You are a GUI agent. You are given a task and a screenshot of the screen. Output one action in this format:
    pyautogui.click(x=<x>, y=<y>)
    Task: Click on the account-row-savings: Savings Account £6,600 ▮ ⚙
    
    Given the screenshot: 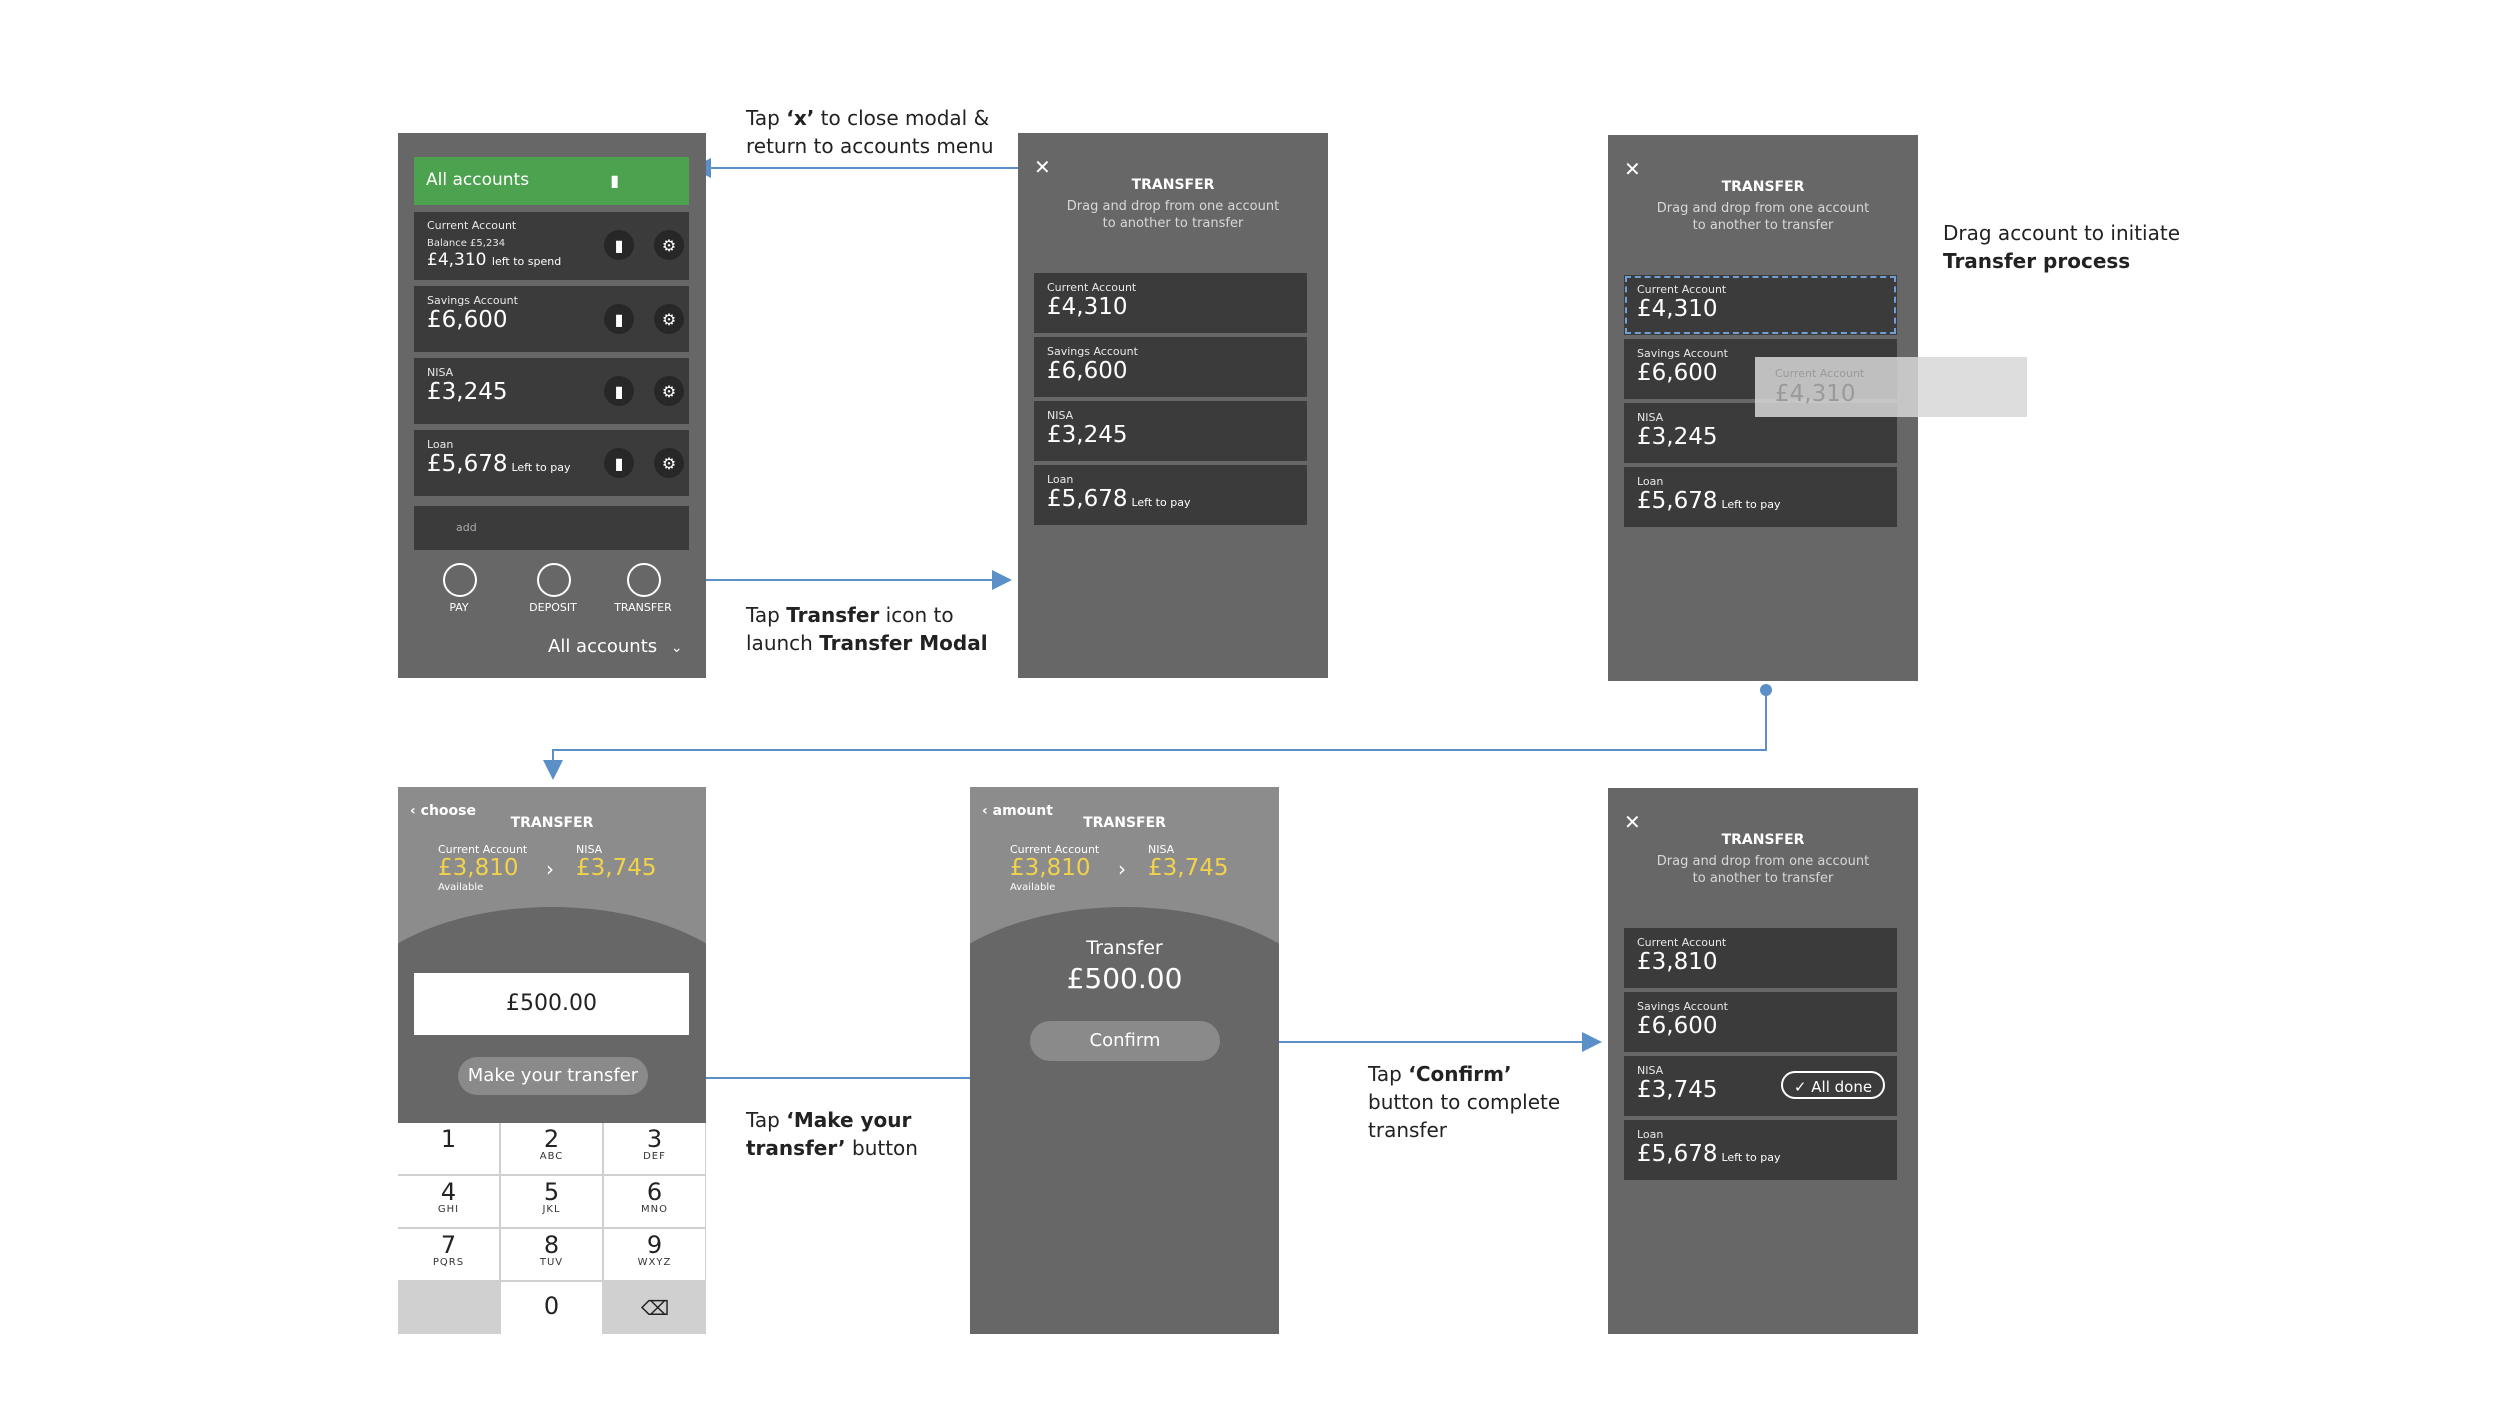 What is the action you would take?
    pyautogui.click(x=551, y=319)
    